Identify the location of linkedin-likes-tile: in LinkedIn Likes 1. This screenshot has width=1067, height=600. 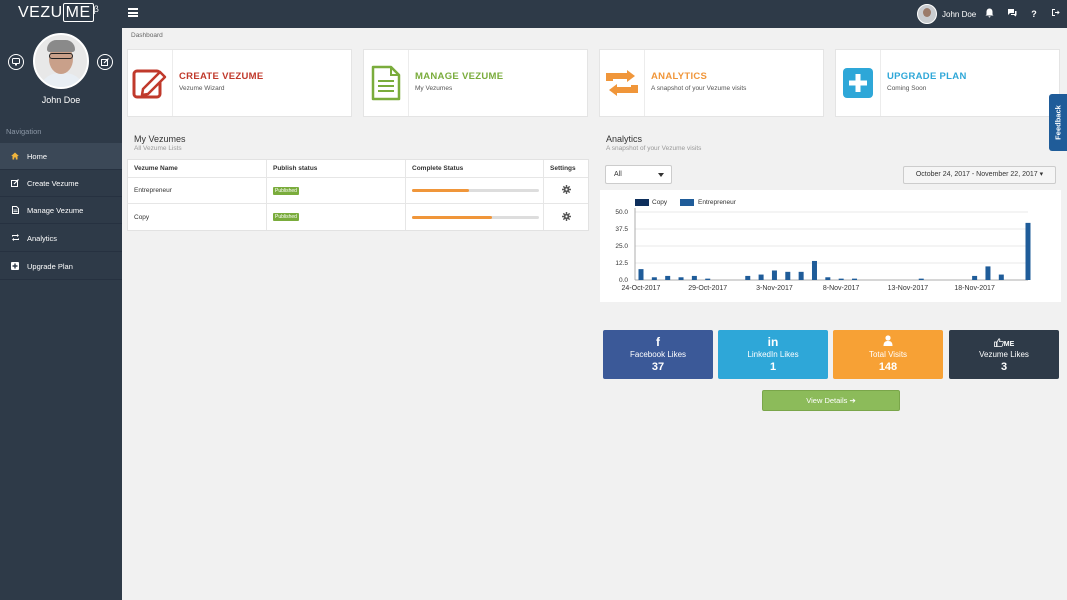
(773, 354).